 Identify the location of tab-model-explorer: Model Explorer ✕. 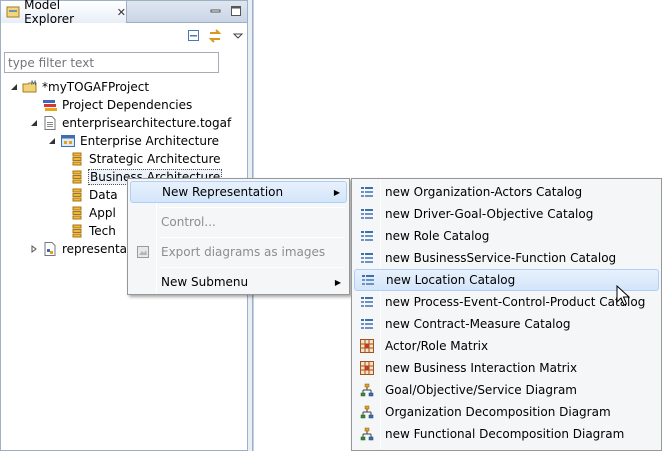
(64, 13).